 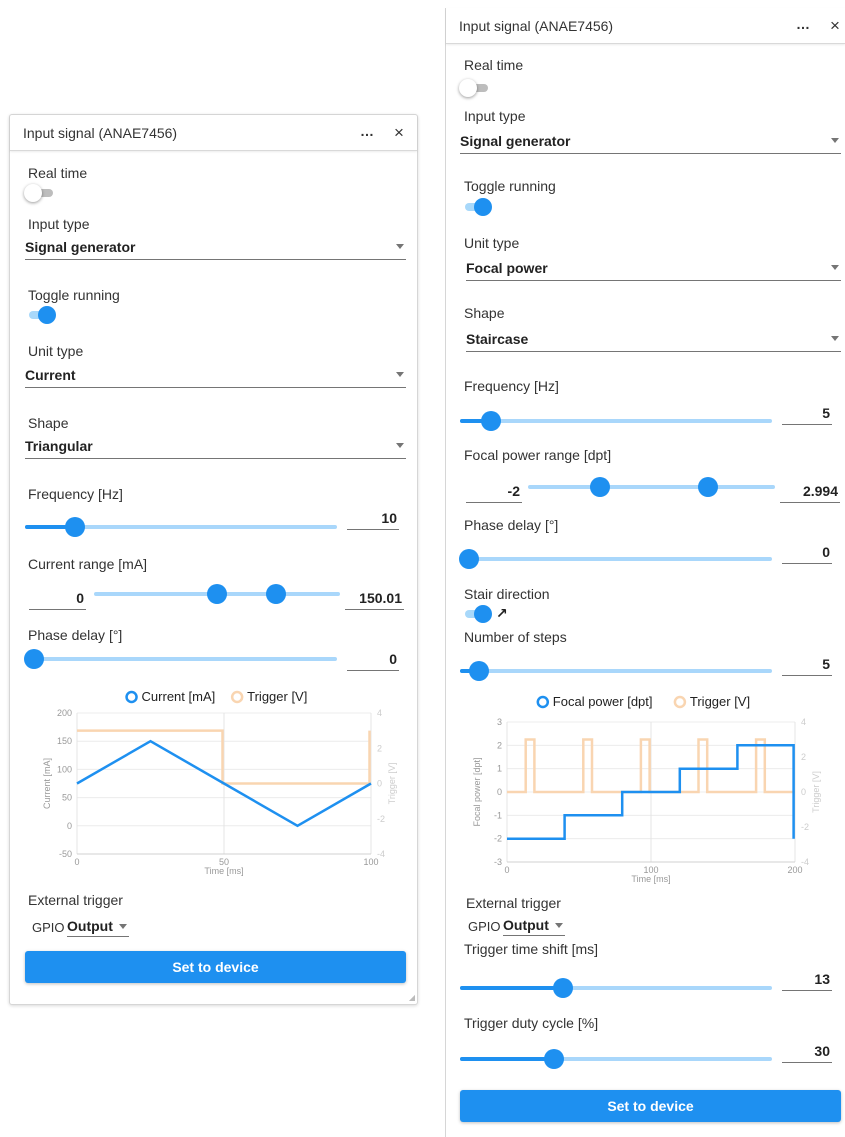 What do you see at coordinates (538, 455) in the screenshot?
I see `range-label: Focal power range [dpt]` at bounding box center [538, 455].